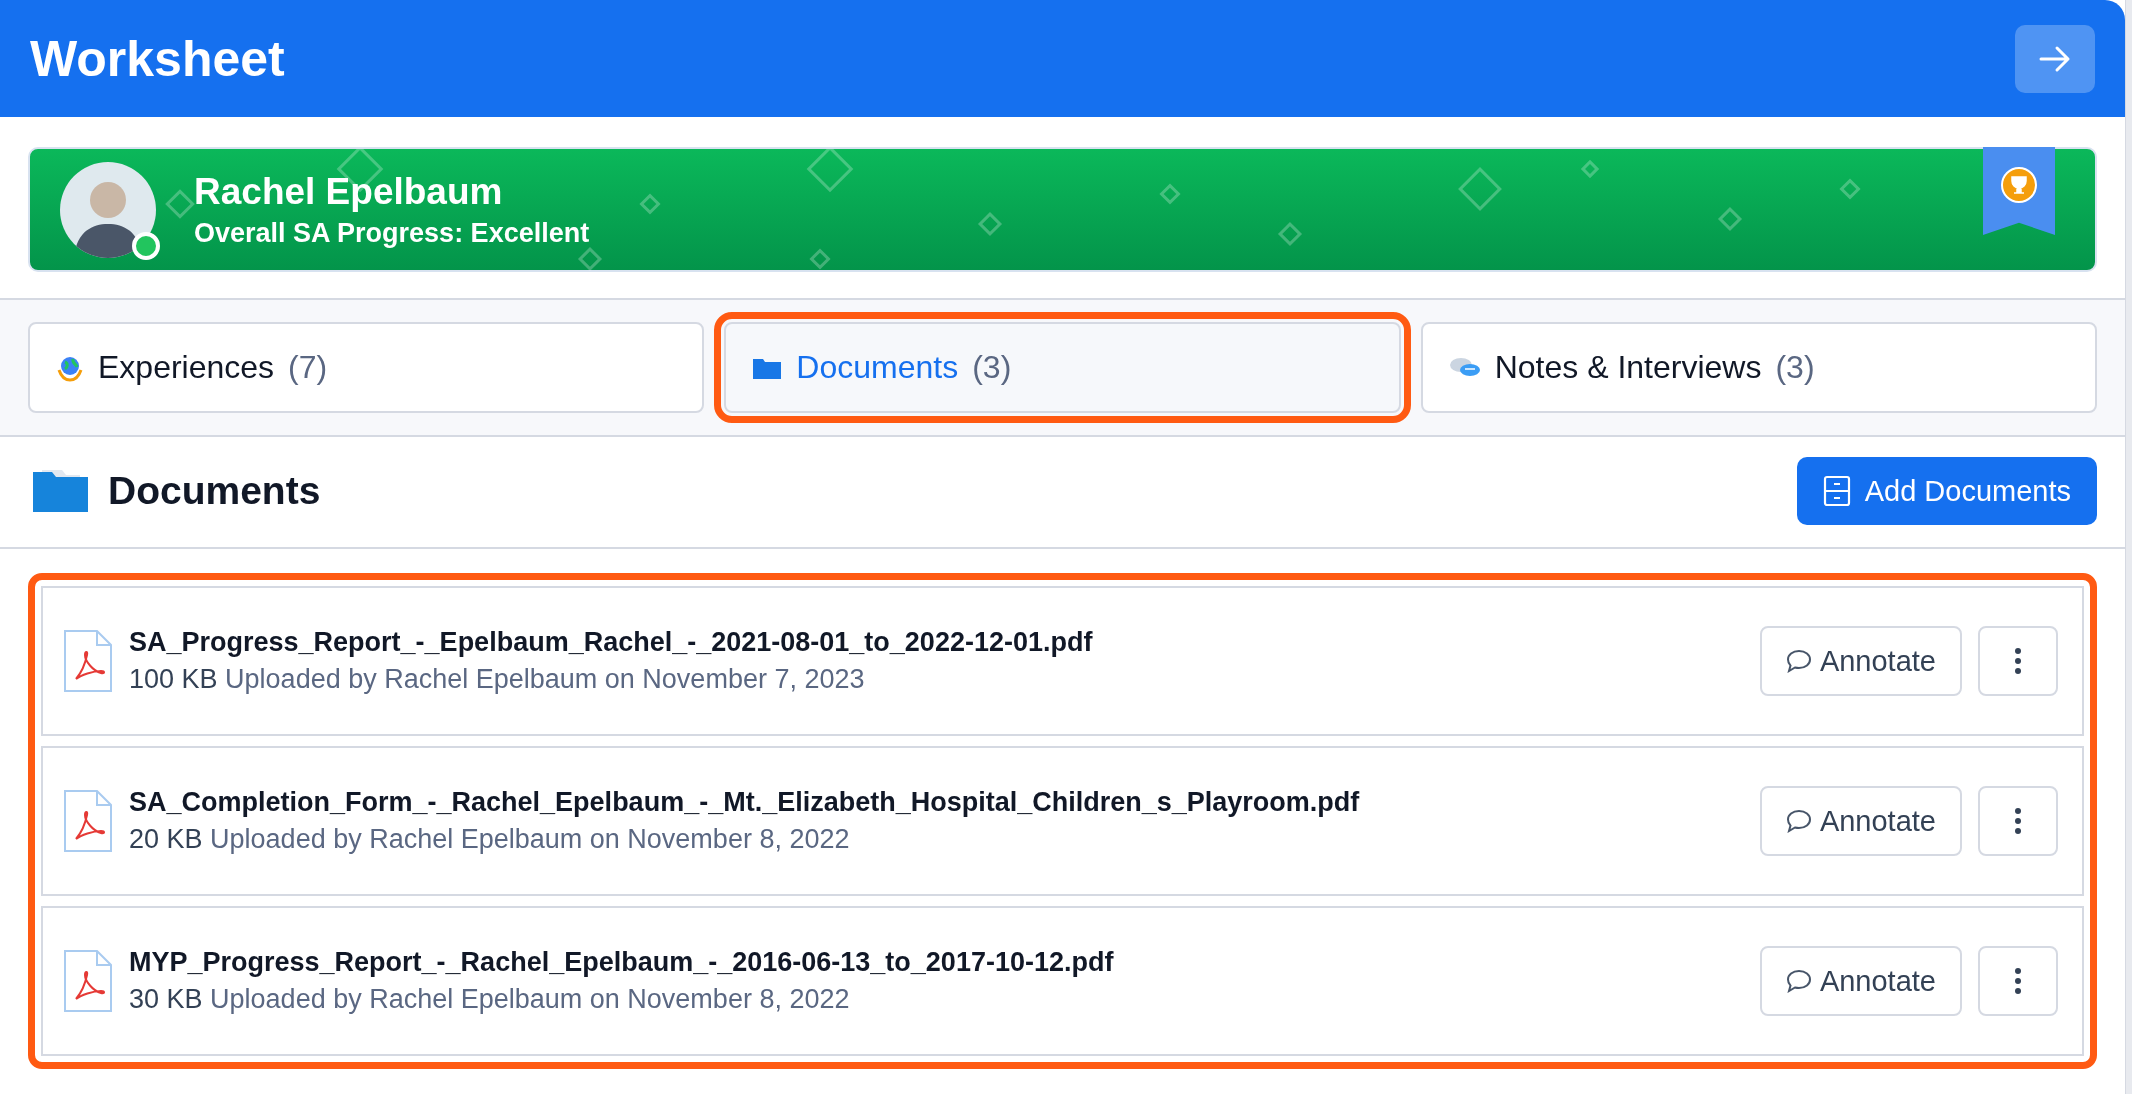  Describe the element at coordinates (392, 233) in the screenshot. I see `progress-status: Overall SA Progress: Excellent` at that location.